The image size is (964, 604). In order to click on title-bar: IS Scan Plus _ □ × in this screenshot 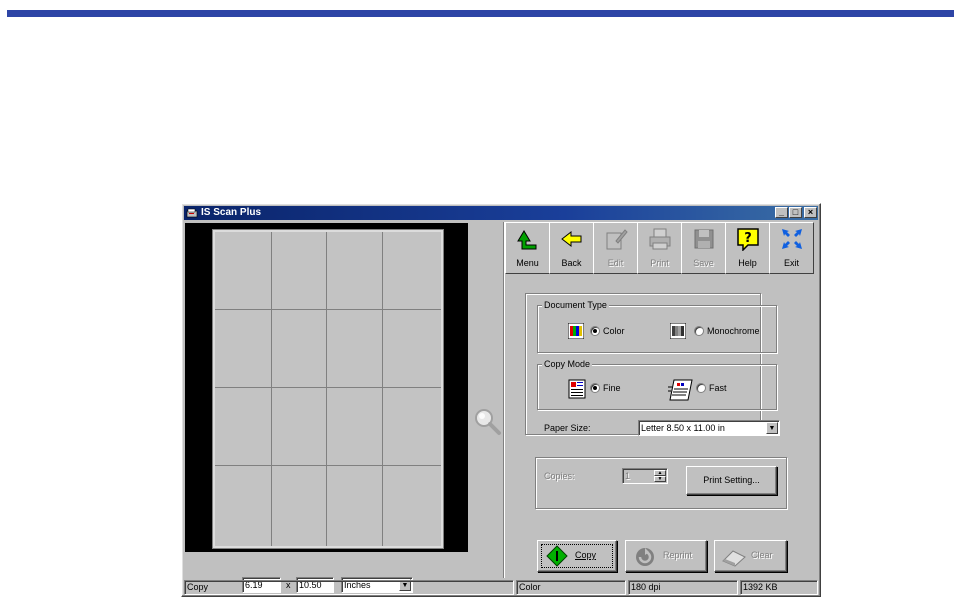, I will do `click(501, 213)`.